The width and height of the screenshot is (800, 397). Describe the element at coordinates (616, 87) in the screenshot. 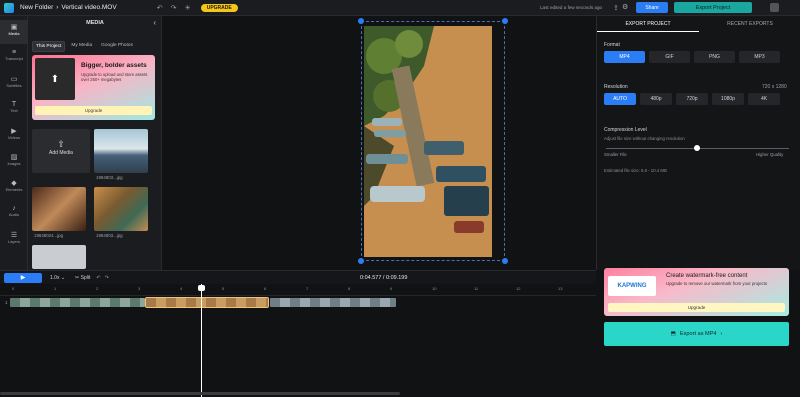

I see `resolution-label: Resolution` at that location.